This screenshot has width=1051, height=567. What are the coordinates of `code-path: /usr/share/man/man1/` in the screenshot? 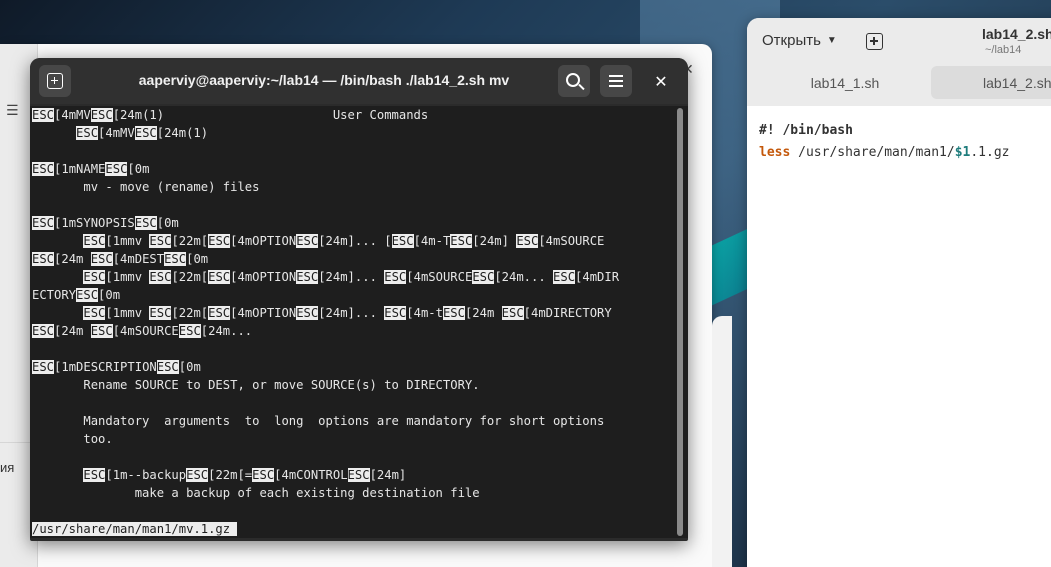 It's located at (872, 152).